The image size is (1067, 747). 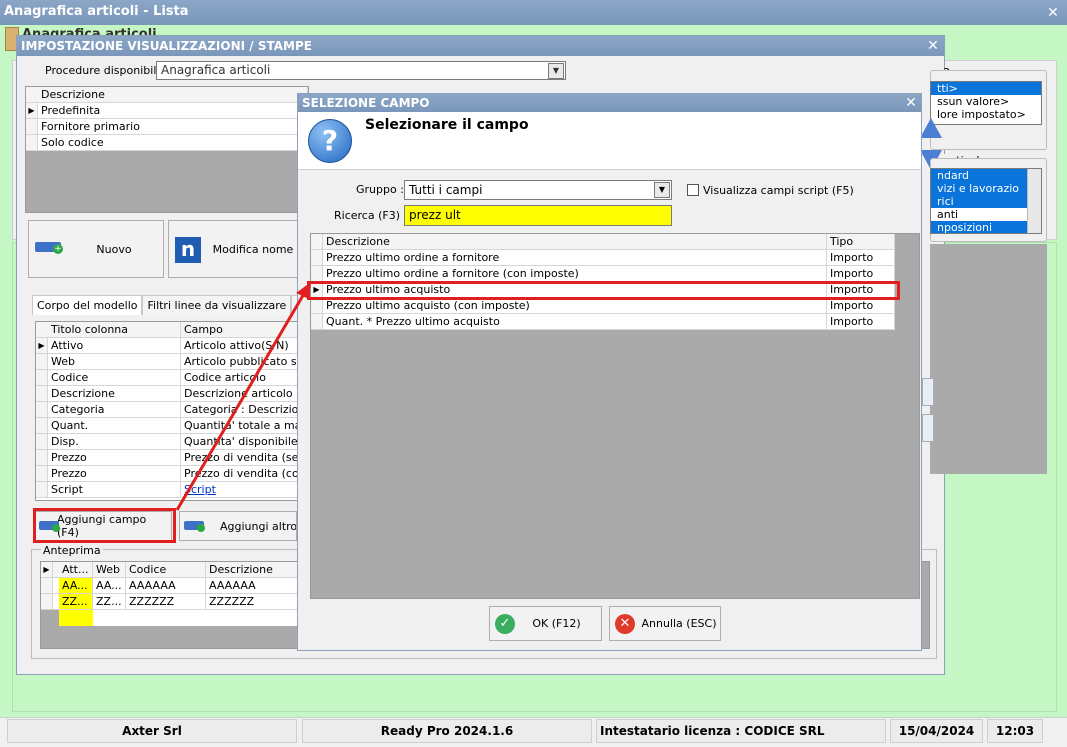 I want to click on annotation-arrow, so click(x=243, y=396).